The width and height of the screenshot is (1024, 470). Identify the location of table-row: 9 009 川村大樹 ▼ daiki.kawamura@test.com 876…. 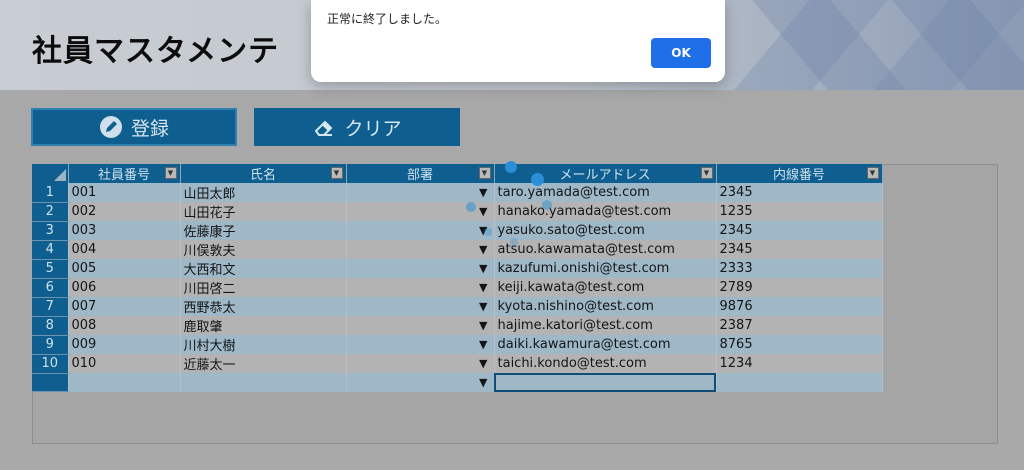
(457, 345).